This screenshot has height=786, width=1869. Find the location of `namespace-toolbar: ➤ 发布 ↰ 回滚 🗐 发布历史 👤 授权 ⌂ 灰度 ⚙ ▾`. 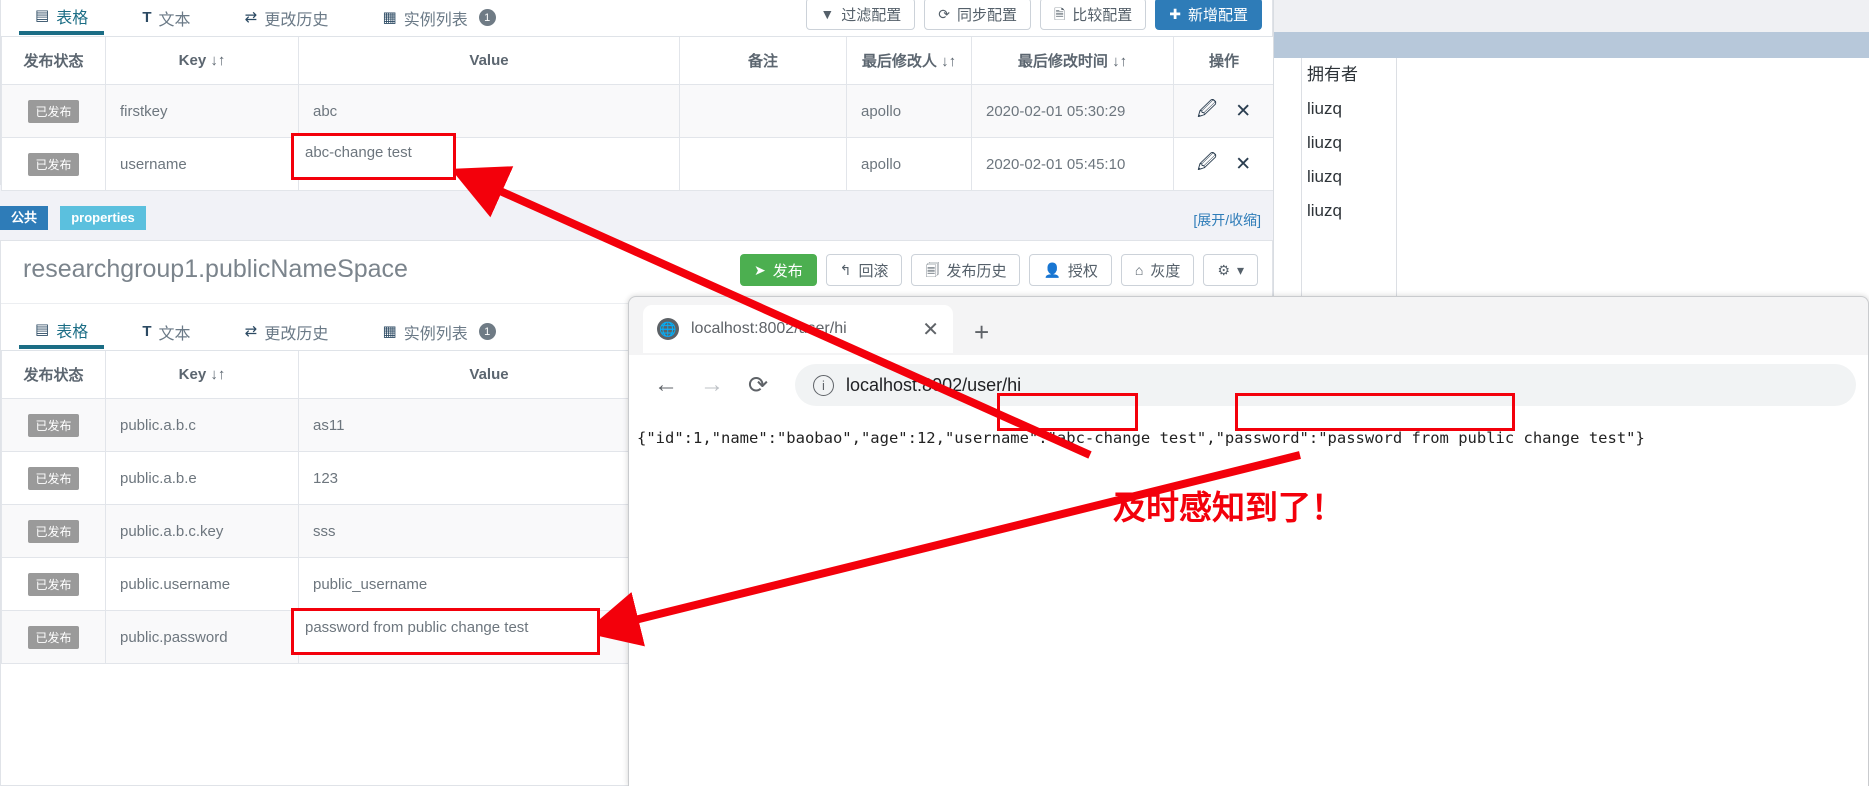

namespace-toolbar: ➤ 发布 ↰ 回滚 🗐 发布历史 👤 授权 ⌂ 灰度 ⚙ ▾ is located at coordinates (998, 270).